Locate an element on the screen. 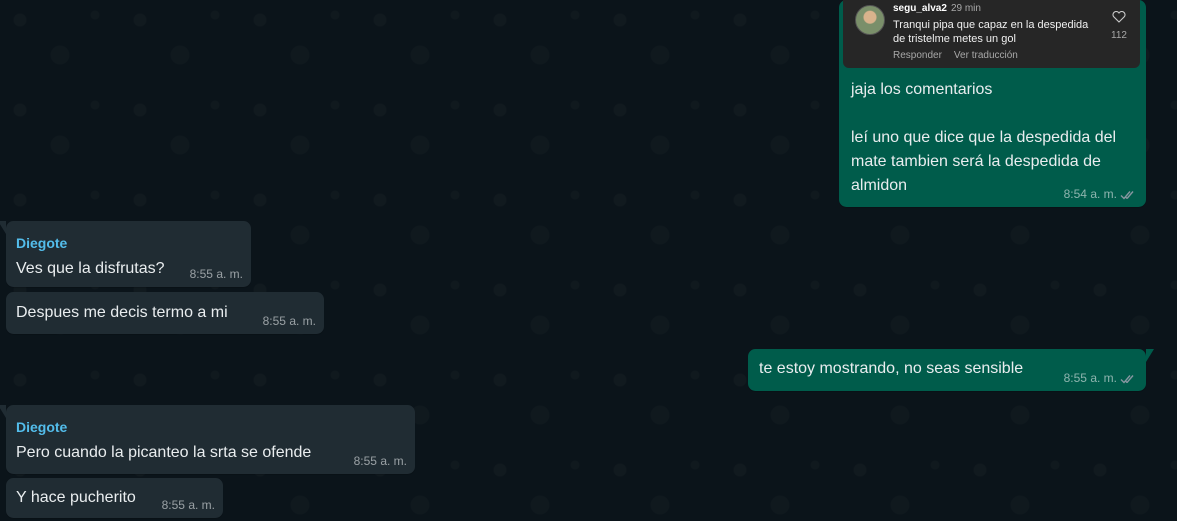 This screenshot has width=1177, height=521. reply-link: Responder is located at coordinates (917, 55).